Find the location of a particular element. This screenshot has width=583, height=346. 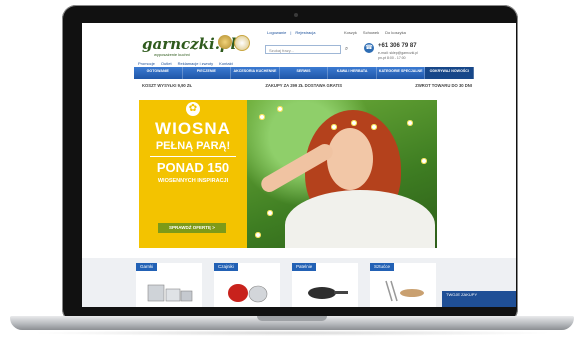

search-icon: ⌕ is located at coordinates (346, 49).